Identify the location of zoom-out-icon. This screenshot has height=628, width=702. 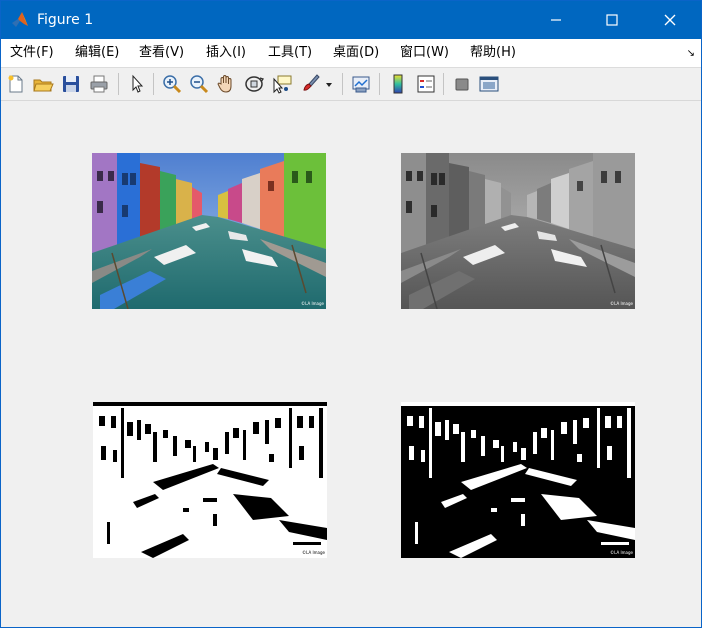
(199, 84).